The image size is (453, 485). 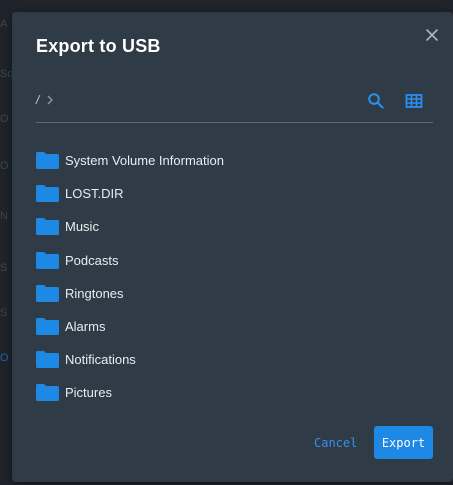 I want to click on folder-item: Podcasts, so click(x=236, y=260).